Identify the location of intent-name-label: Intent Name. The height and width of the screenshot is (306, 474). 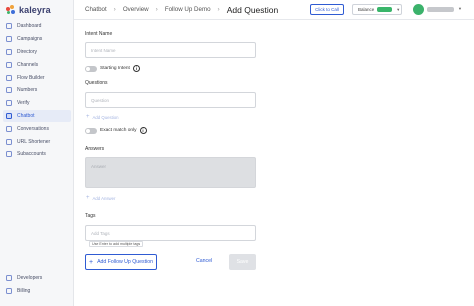
(99, 34).